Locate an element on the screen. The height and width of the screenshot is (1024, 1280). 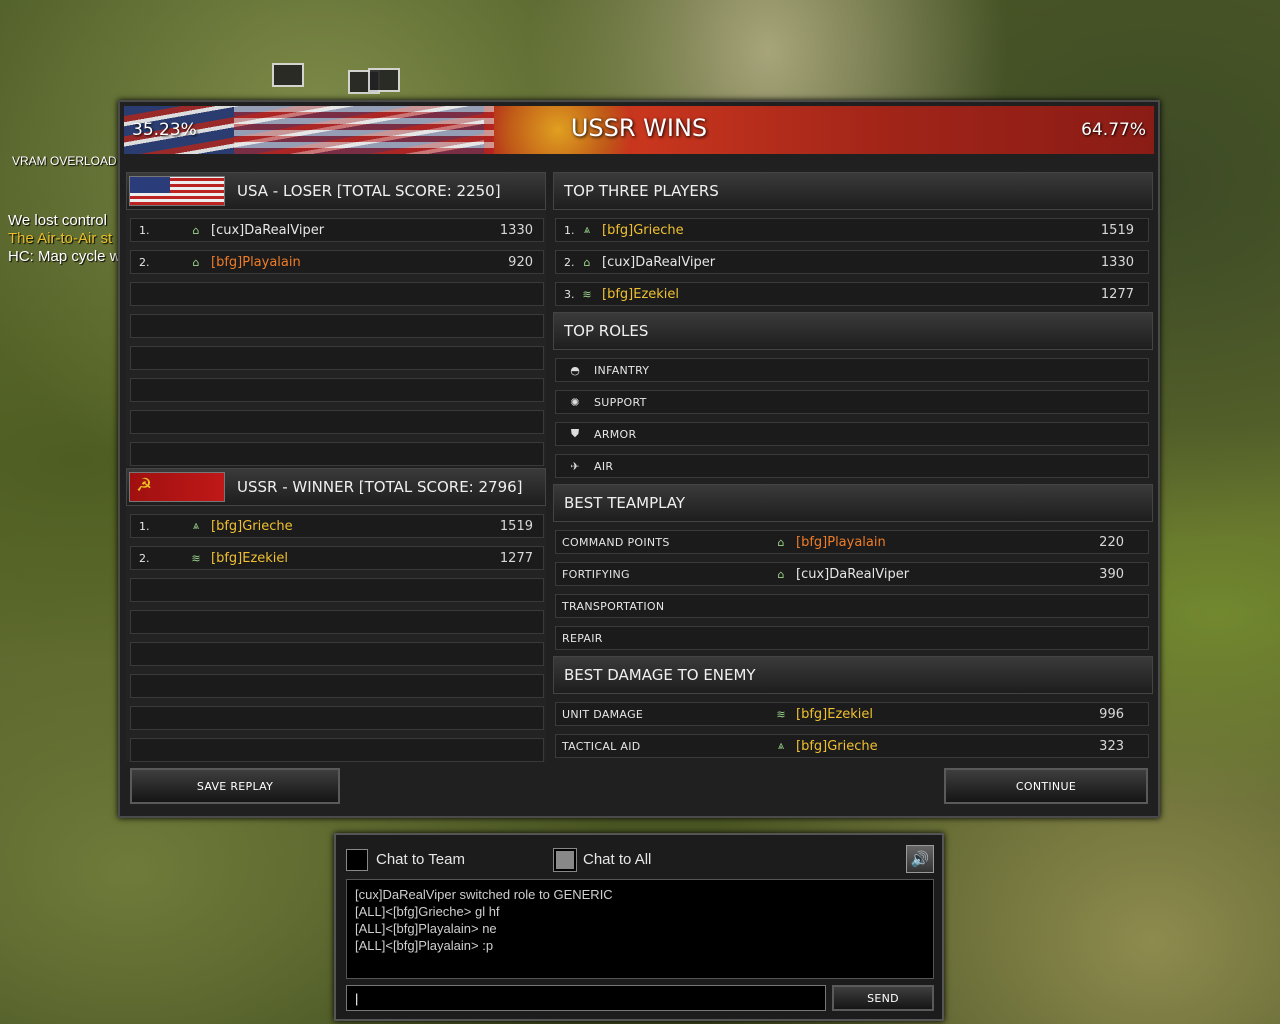
player-name: [bfg]Playalain is located at coordinates (256, 262).